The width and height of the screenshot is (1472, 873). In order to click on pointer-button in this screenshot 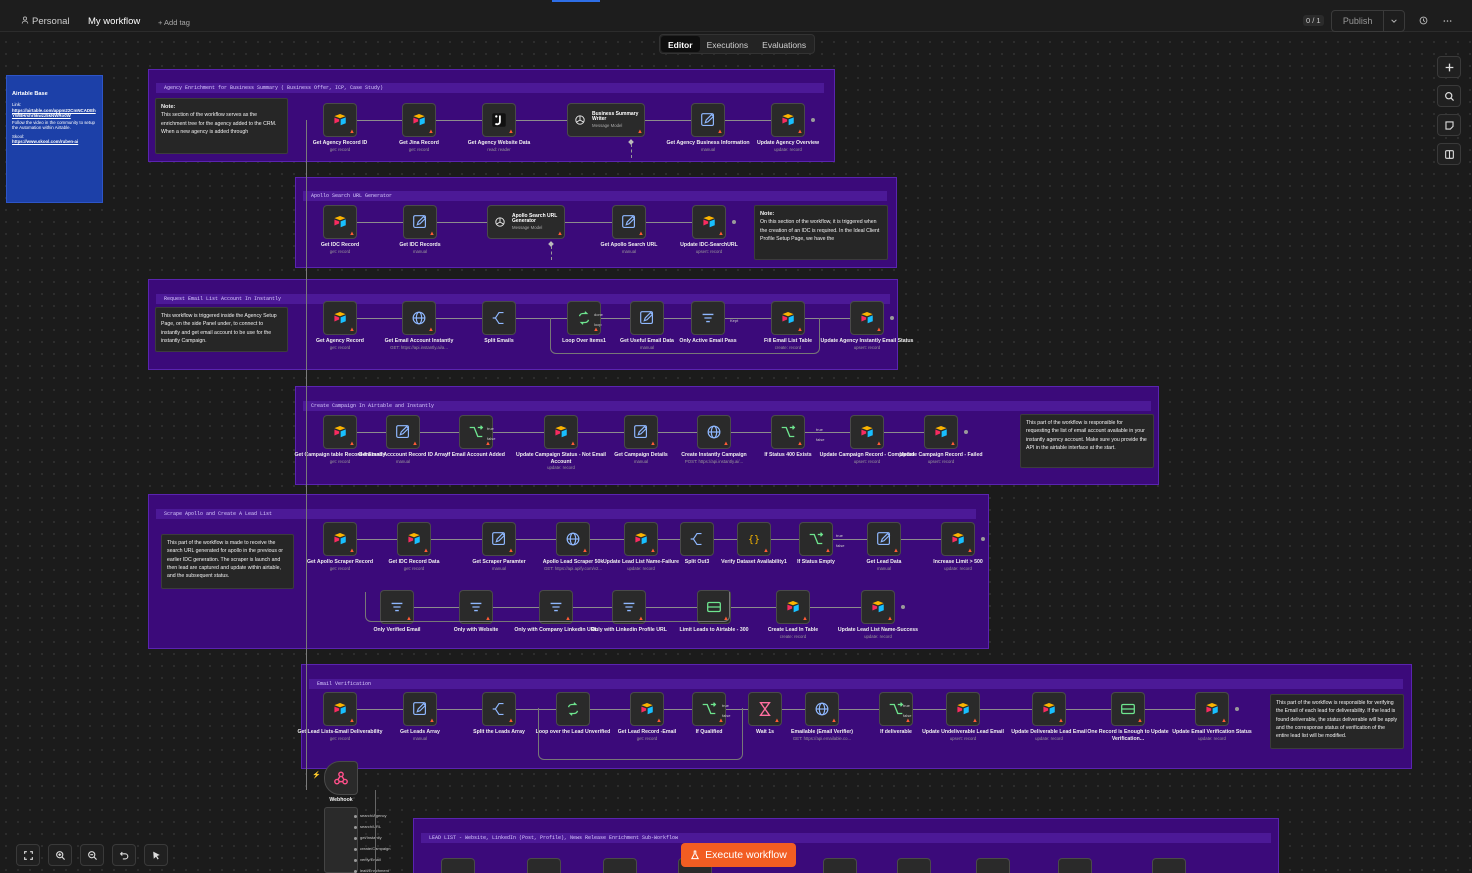, I will do `click(156, 855)`.